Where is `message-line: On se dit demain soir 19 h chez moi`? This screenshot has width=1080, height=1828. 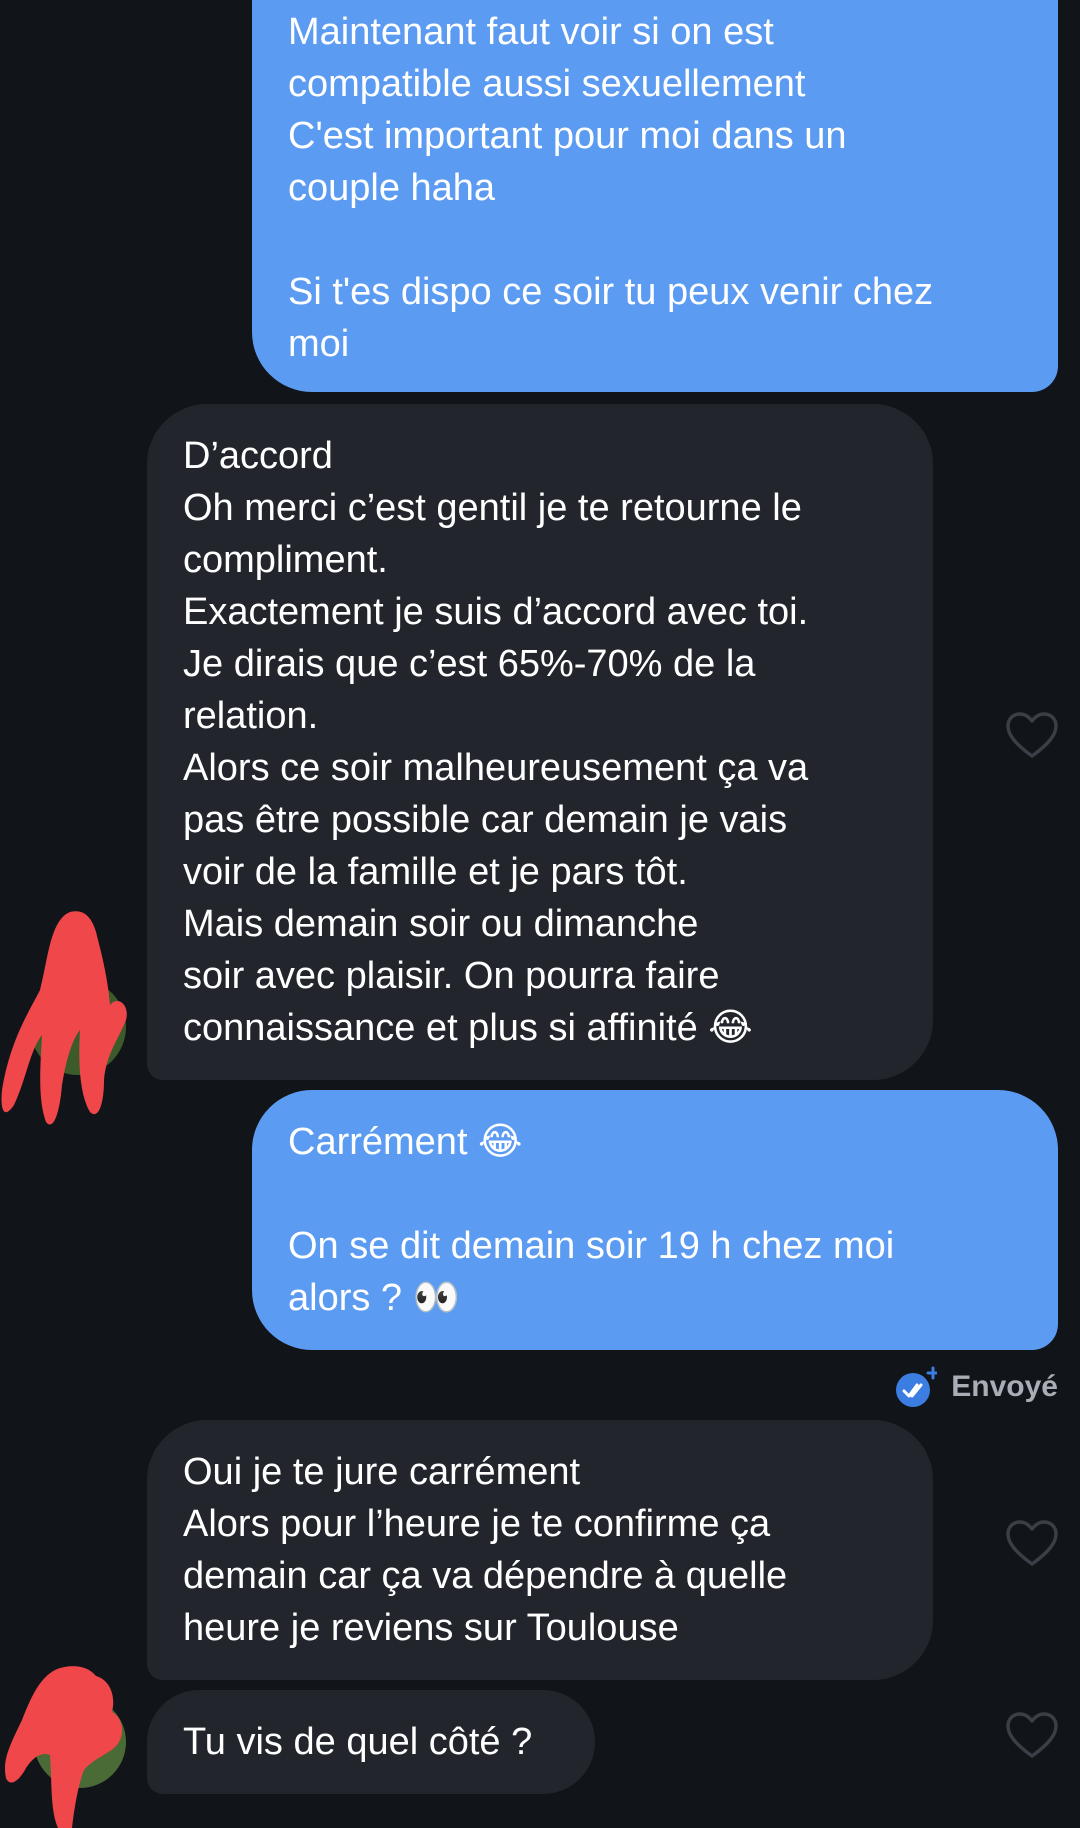
message-line: On se dit demain soir 19 h chez moi is located at coordinates (591, 1246).